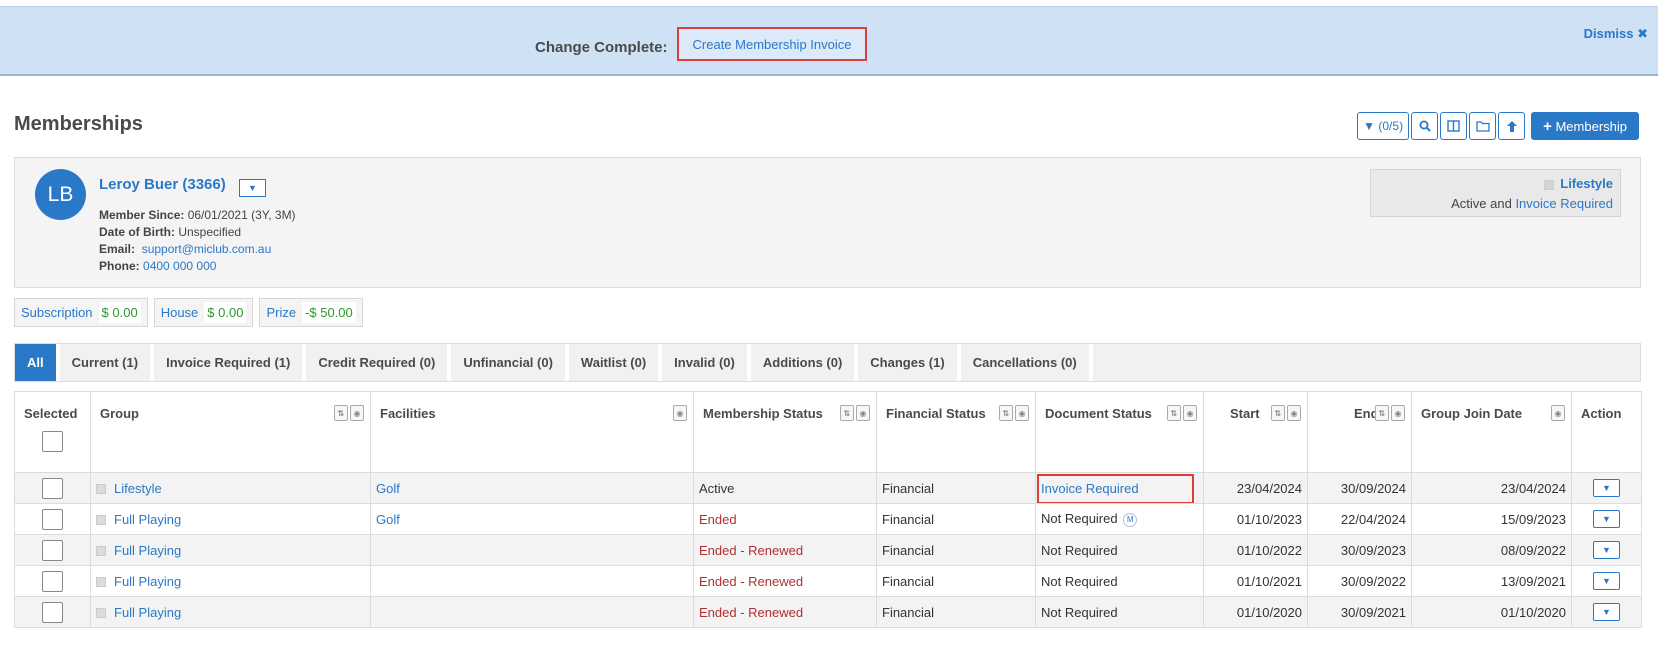  I want to click on arrow-up-icon, so click(1511, 126).